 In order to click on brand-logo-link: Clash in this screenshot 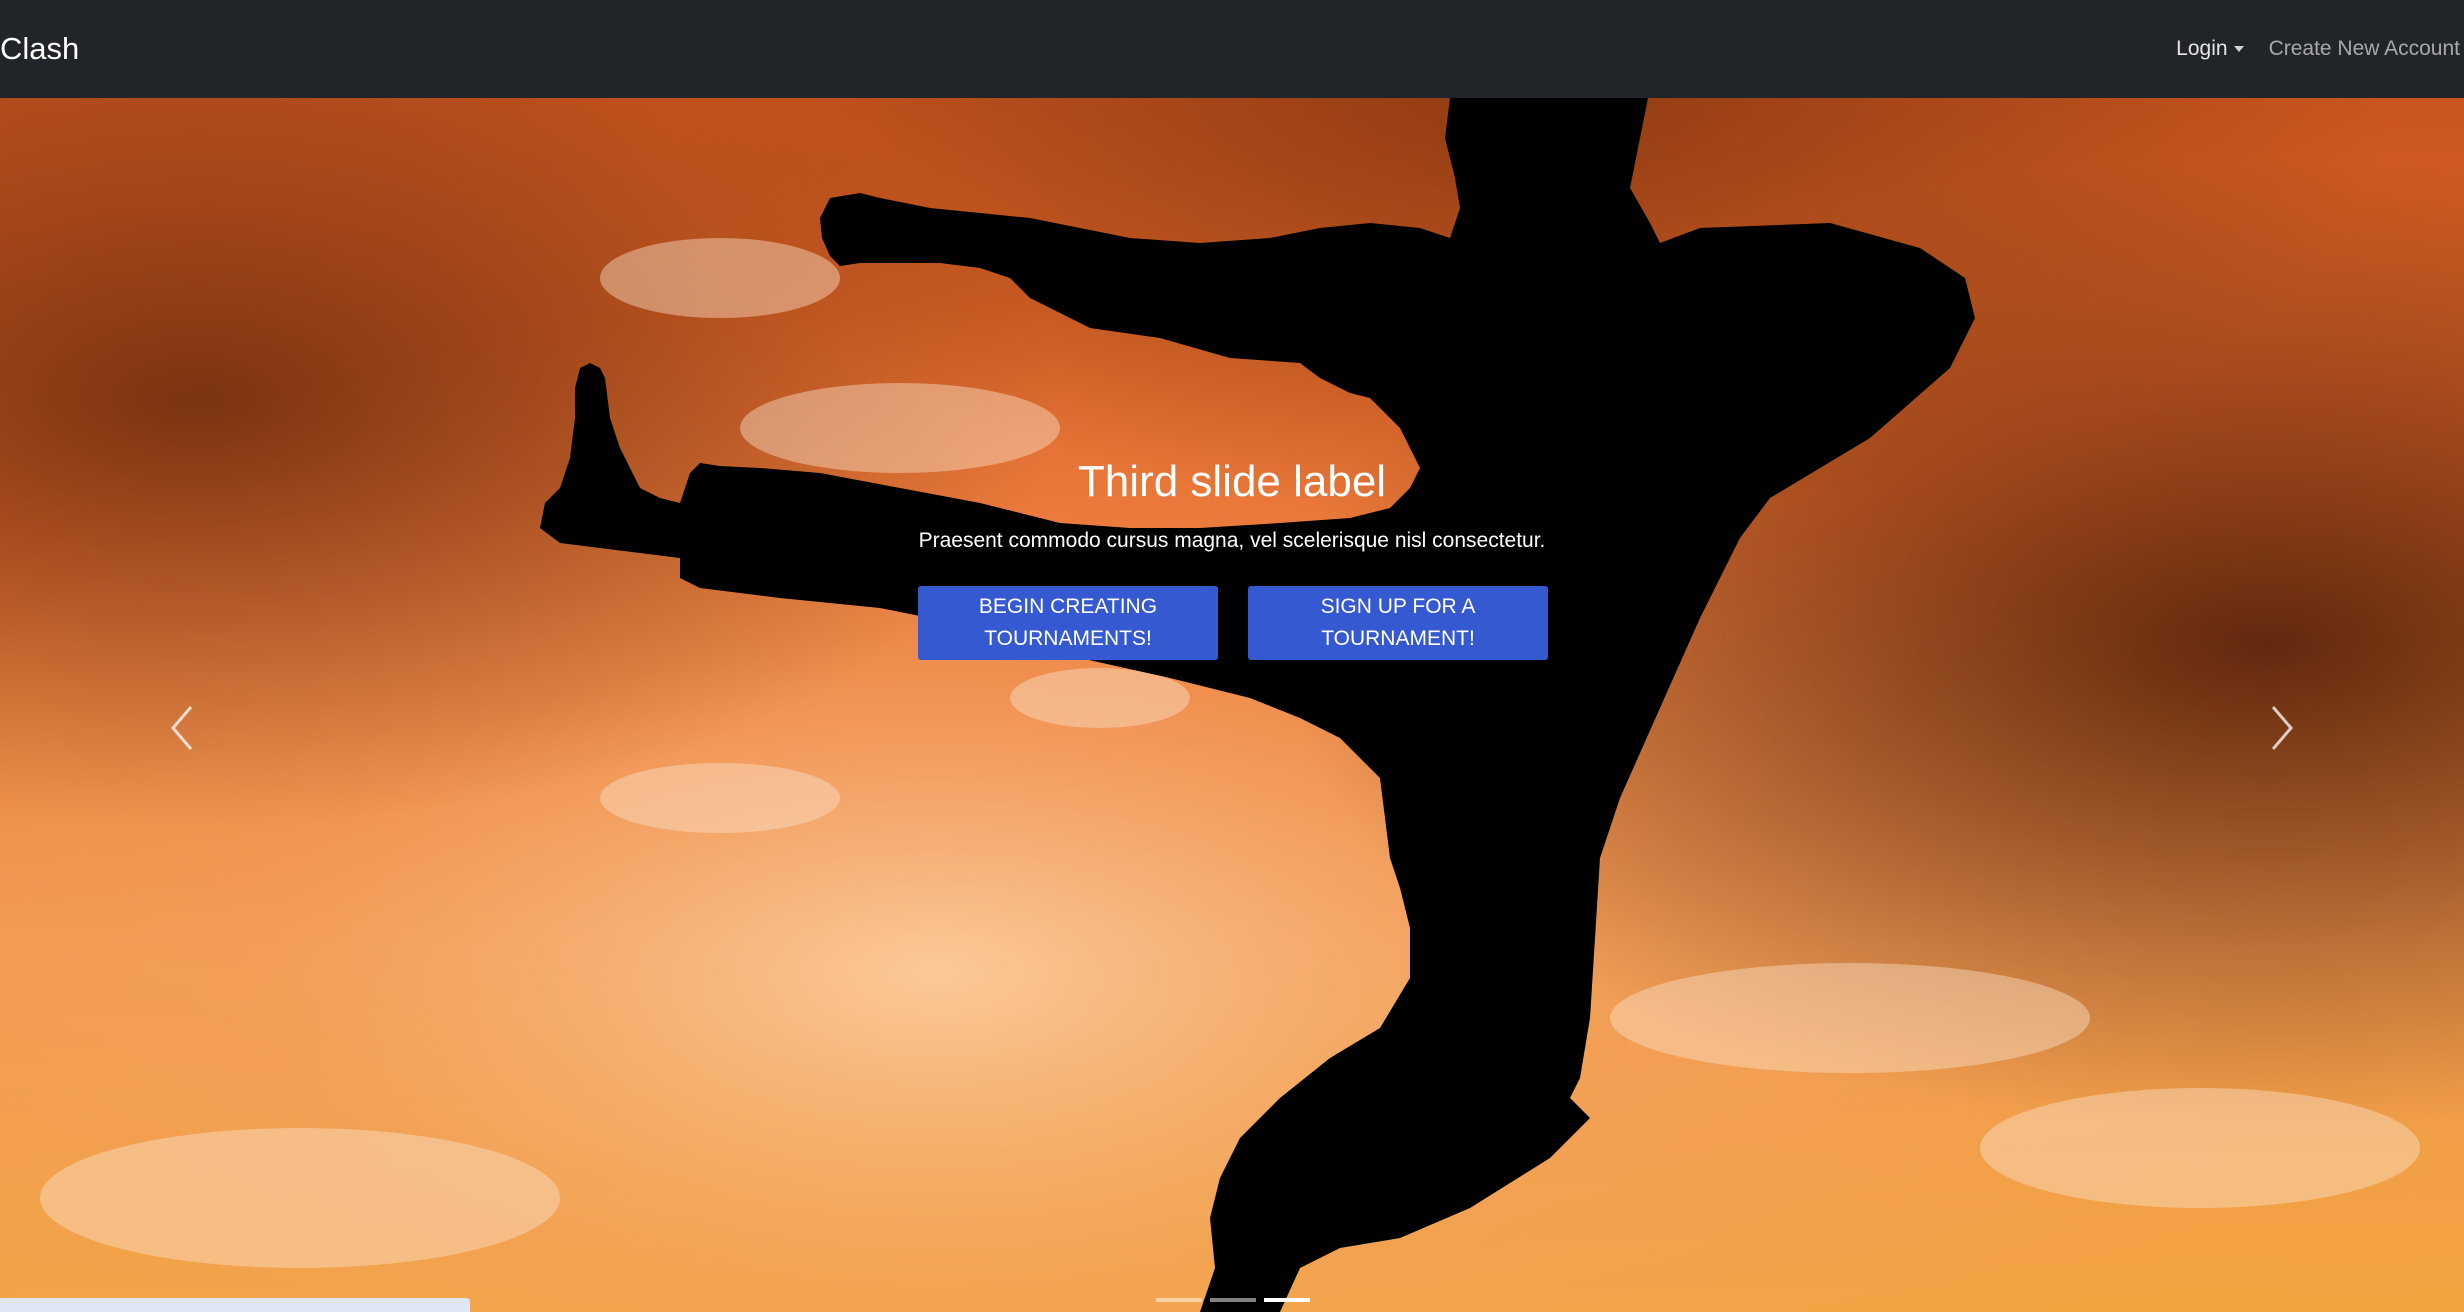, I will do `click(39, 49)`.